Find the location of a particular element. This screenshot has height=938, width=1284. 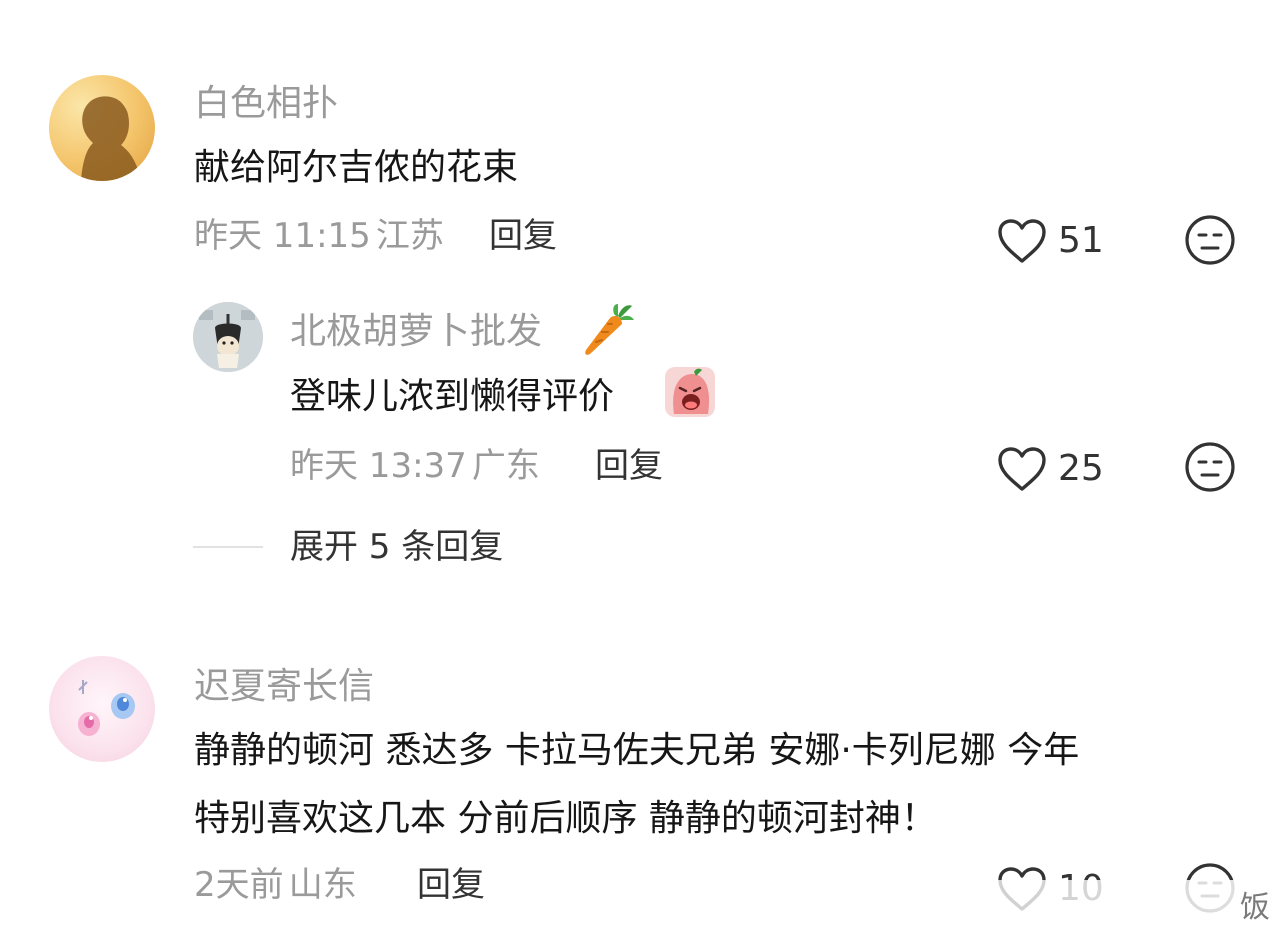

reply-time: 昨天 13:37 is located at coordinates (378, 466).